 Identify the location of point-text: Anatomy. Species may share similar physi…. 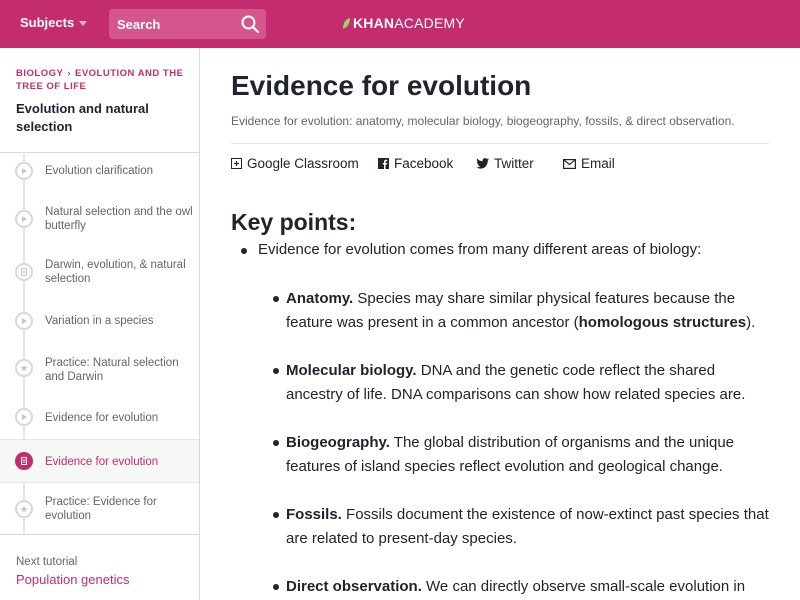
(531, 311).